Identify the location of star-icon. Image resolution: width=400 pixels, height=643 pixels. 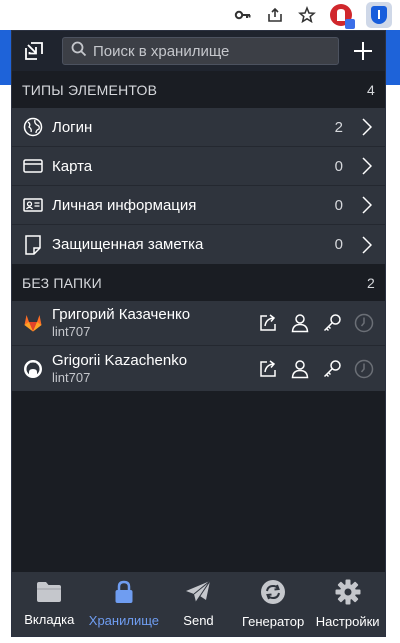
(307, 15).